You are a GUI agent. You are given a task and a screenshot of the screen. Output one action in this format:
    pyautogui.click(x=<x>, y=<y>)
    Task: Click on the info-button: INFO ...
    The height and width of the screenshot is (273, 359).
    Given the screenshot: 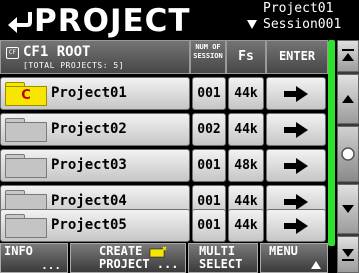 What is the action you would take?
    pyautogui.click(x=34, y=258)
    